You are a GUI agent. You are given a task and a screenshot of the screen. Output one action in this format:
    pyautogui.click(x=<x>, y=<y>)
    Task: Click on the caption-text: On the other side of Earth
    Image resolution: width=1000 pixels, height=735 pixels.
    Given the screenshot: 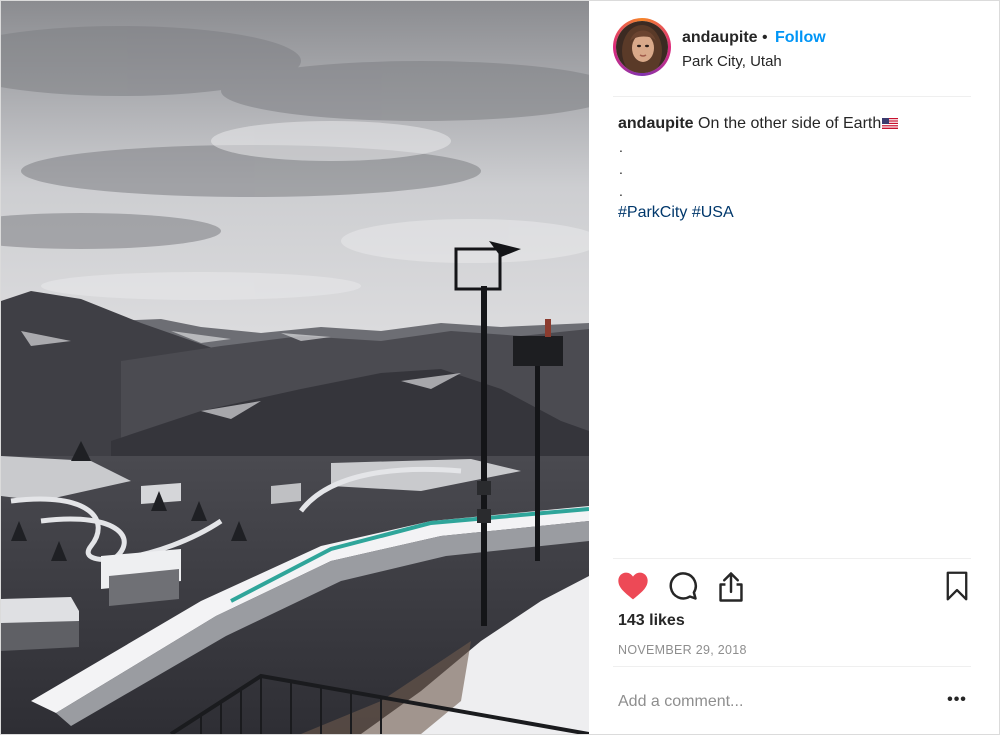 What is the action you would take?
    pyautogui.click(x=790, y=123)
    